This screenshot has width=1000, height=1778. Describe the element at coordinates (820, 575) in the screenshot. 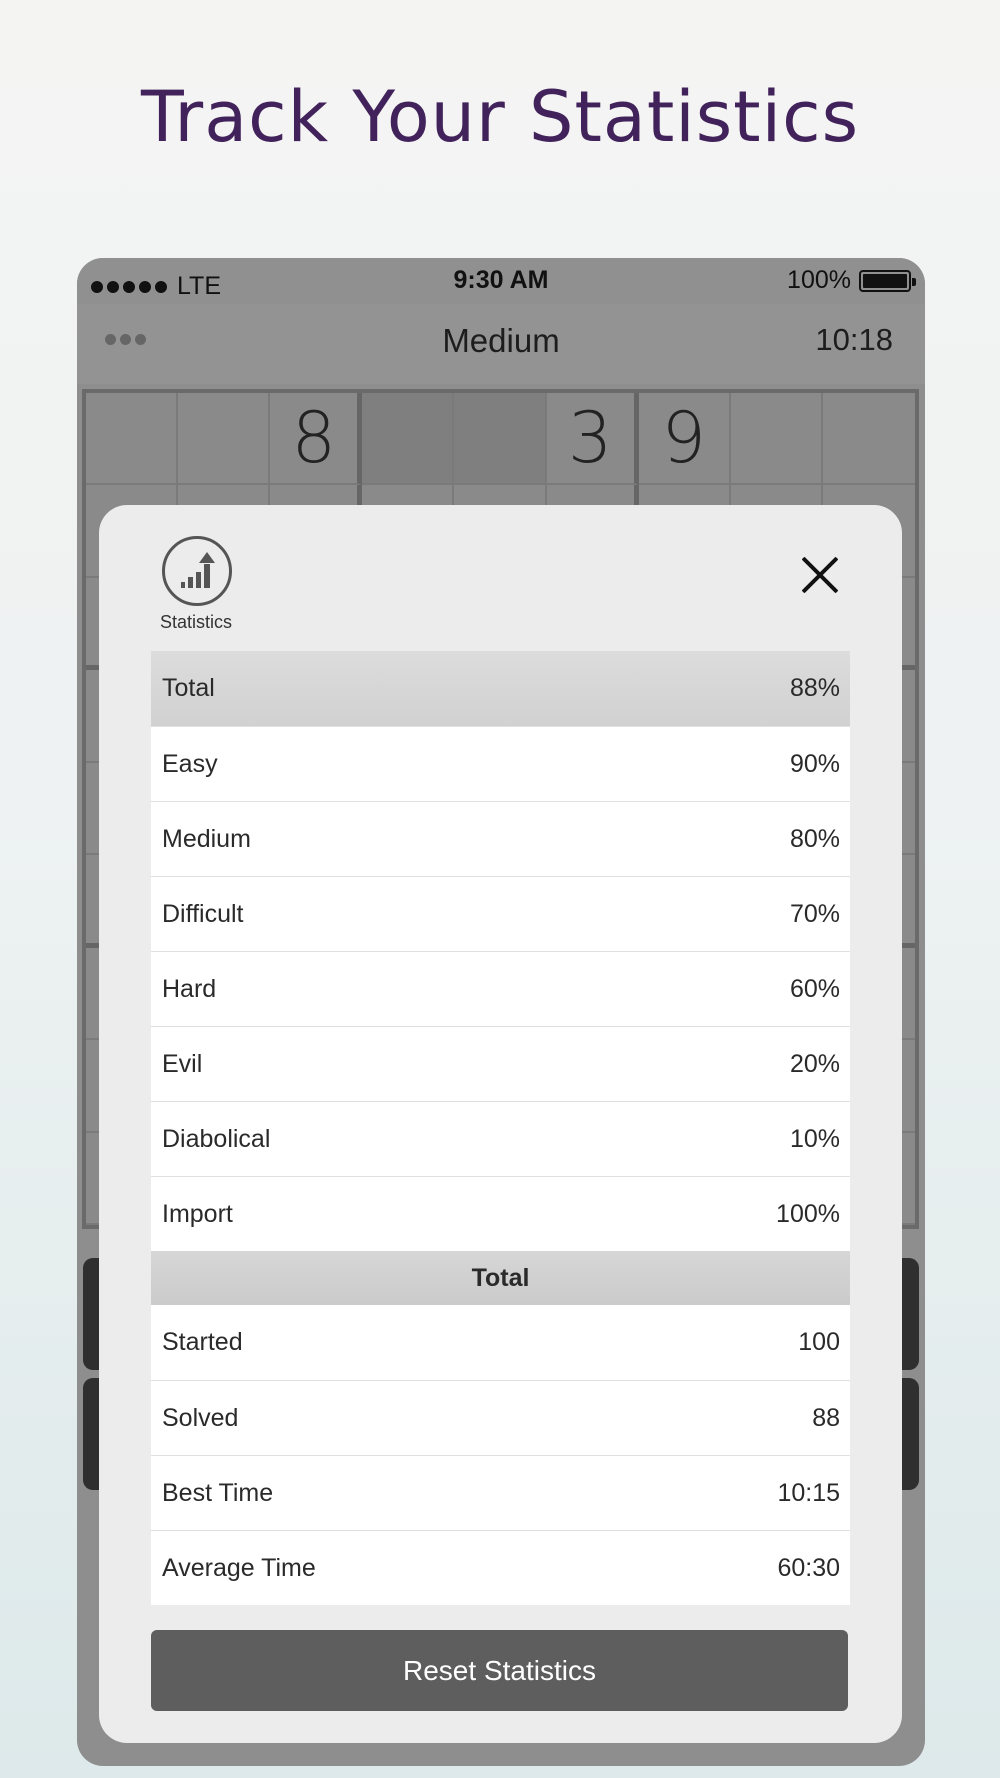

I see `close-icon` at that location.